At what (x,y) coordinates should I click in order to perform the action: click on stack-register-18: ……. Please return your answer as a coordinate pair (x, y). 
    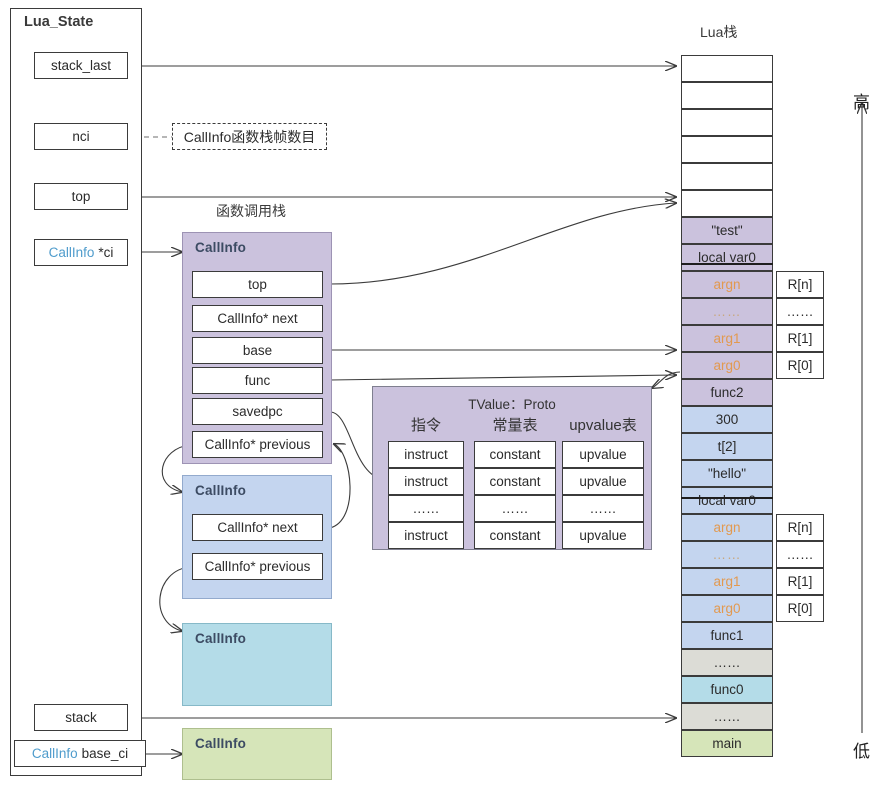
    Looking at the image, I should click on (800, 554).